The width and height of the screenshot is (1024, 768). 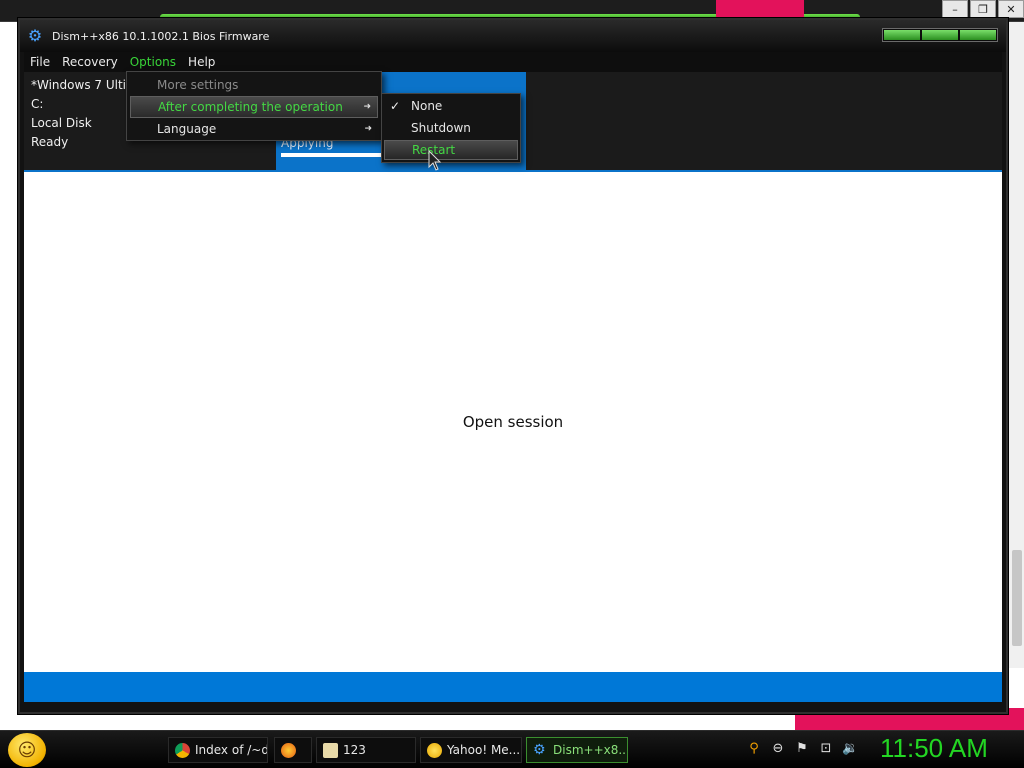 What do you see at coordinates (826, 748) in the screenshot?
I see `network-icon: ⊡` at bounding box center [826, 748].